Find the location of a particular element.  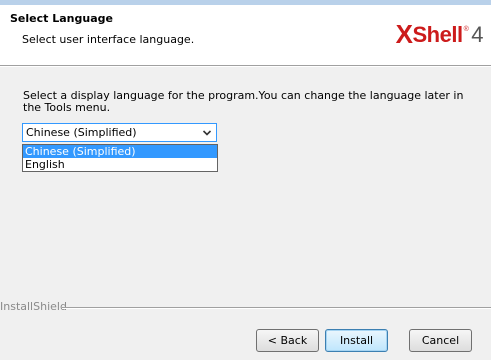

logo-registered-mark: ® is located at coordinates (466, 29).